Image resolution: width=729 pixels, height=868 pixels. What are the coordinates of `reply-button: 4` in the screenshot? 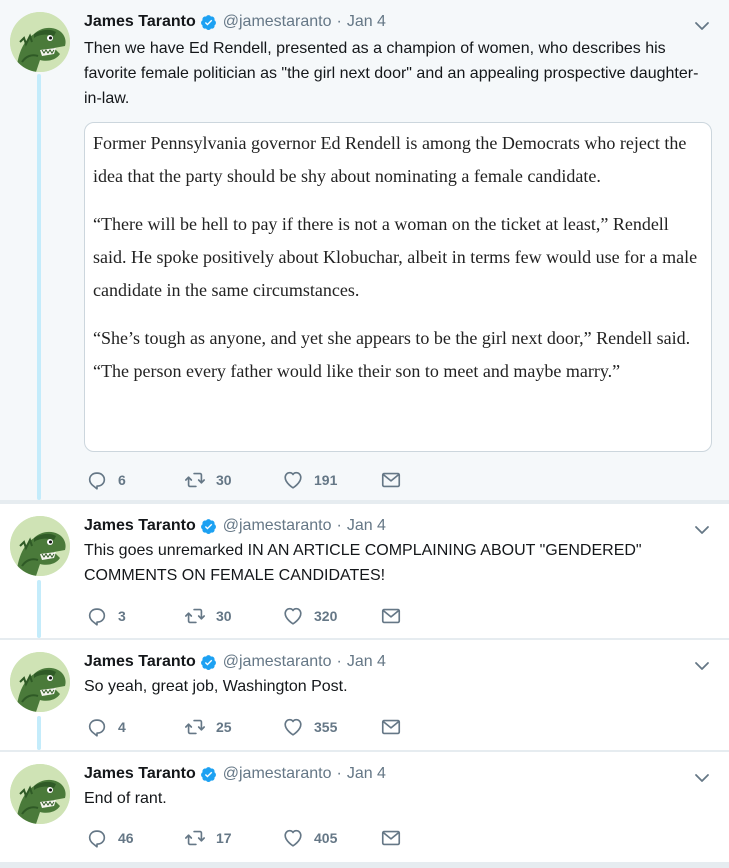 It's located at (135, 727).